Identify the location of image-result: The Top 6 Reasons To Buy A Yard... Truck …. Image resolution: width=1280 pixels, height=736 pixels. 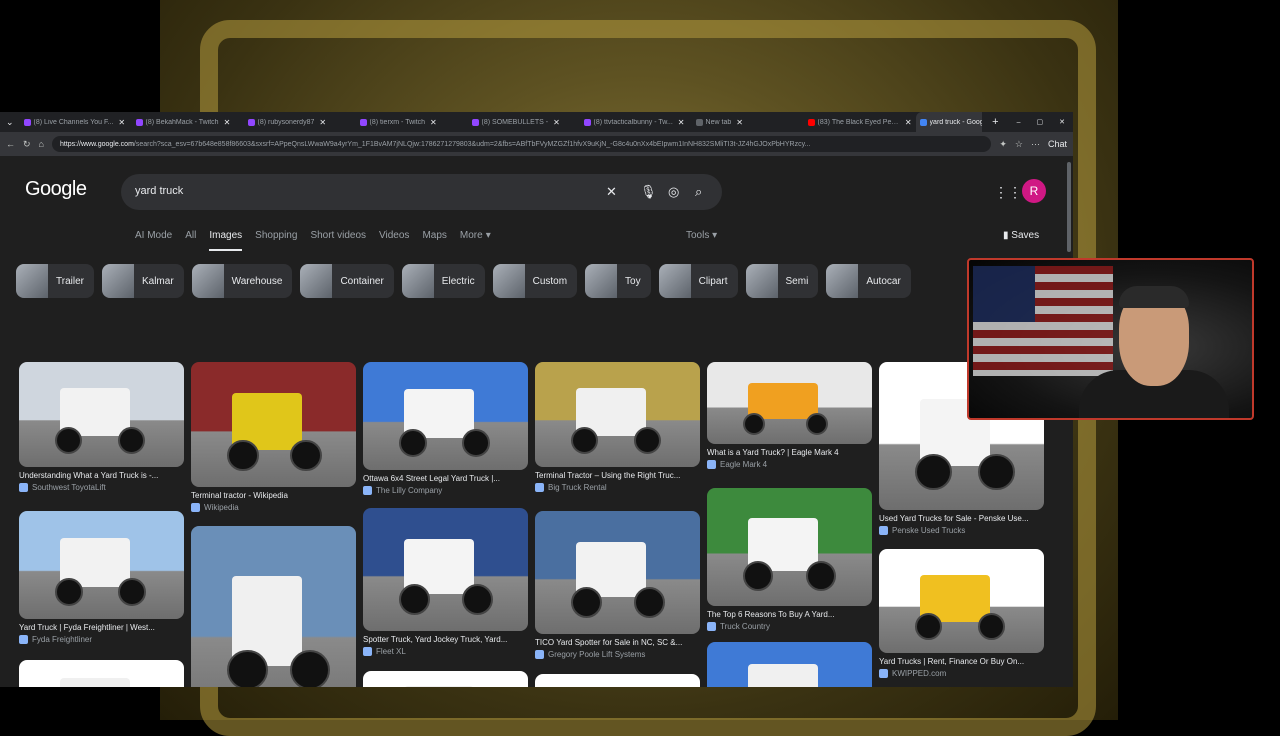
(789, 559).